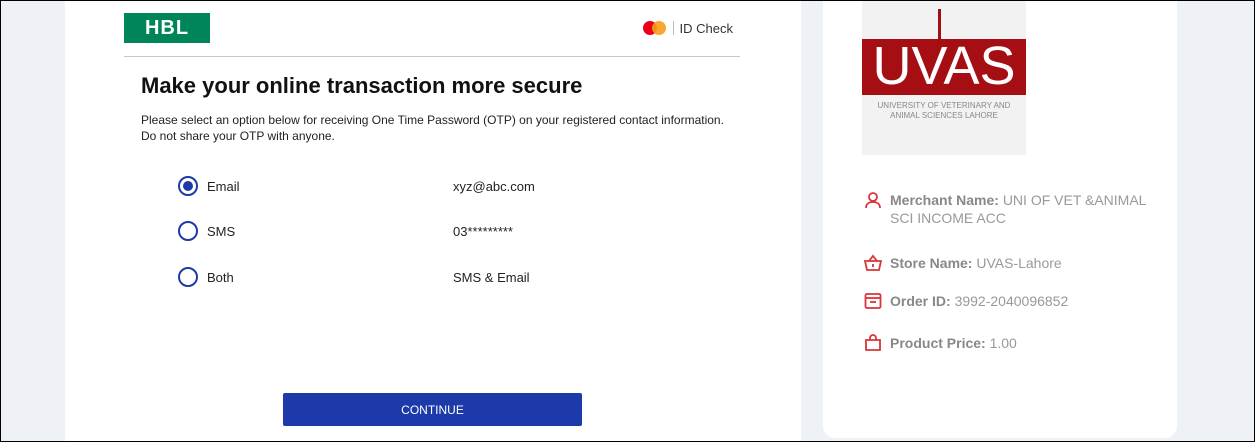  What do you see at coordinates (494, 186) in the screenshot?
I see `option-email-value: xyz@abc.com` at bounding box center [494, 186].